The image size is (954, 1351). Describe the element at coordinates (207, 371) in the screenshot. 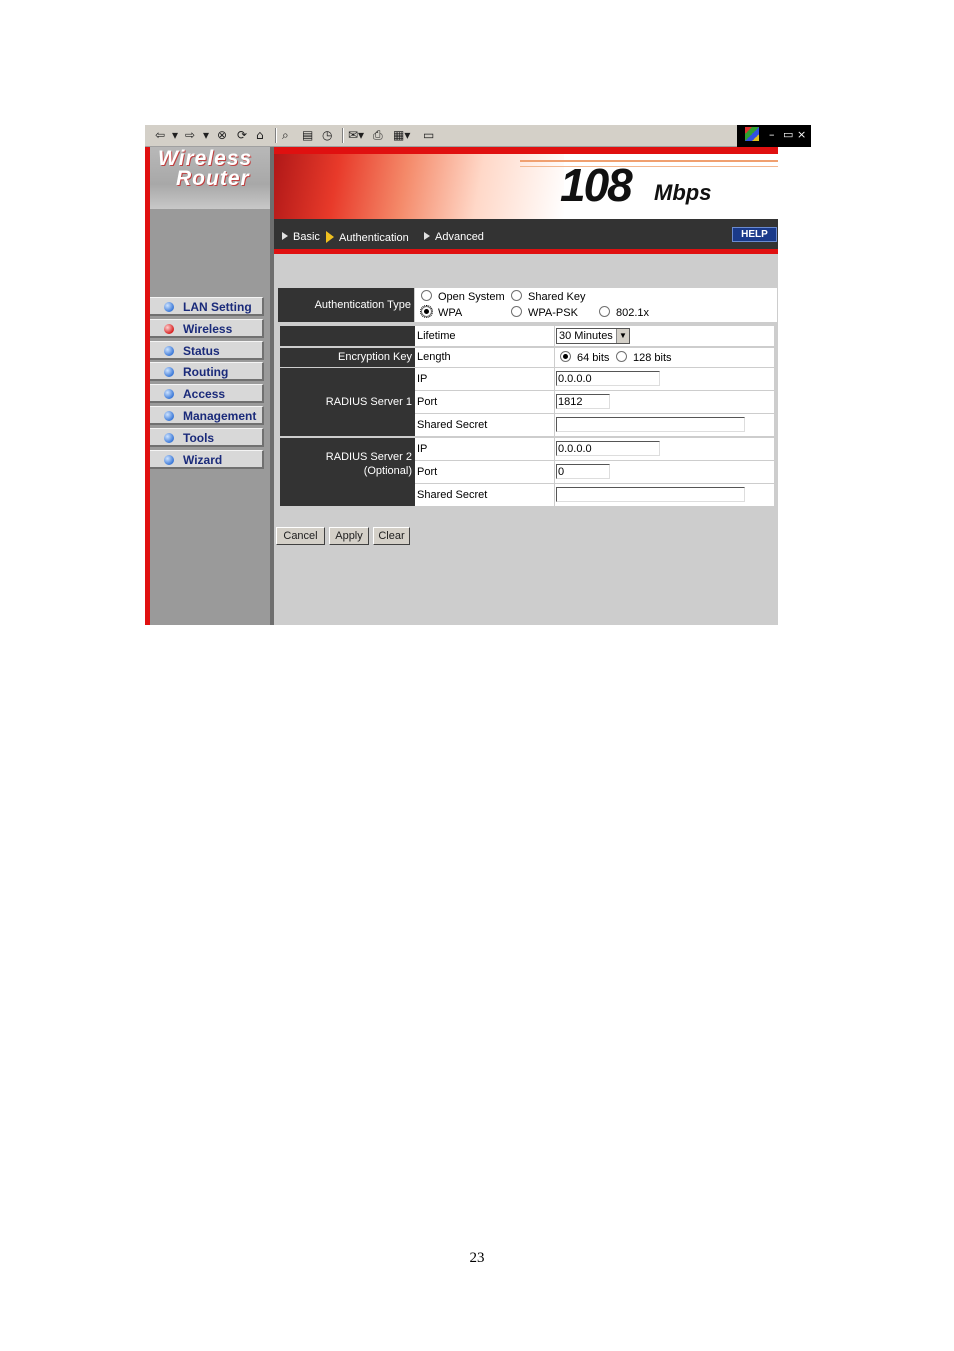

I see `sidebar-item-routing: Routing` at that location.